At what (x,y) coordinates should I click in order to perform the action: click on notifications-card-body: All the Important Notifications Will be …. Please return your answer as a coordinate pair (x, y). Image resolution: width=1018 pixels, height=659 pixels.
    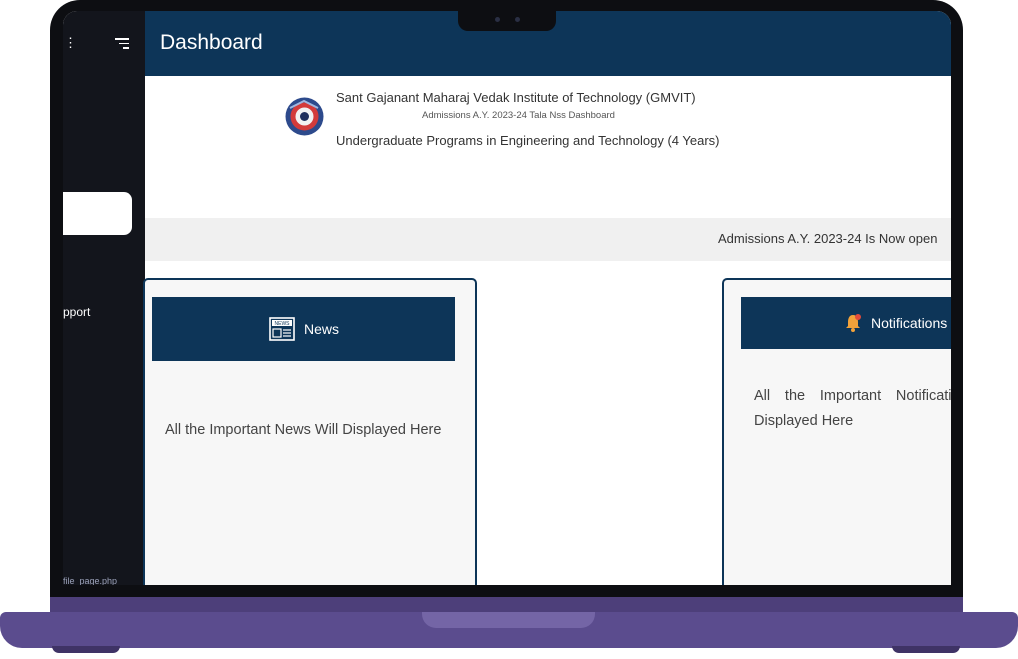
    Looking at the image, I should click on (852, 408).